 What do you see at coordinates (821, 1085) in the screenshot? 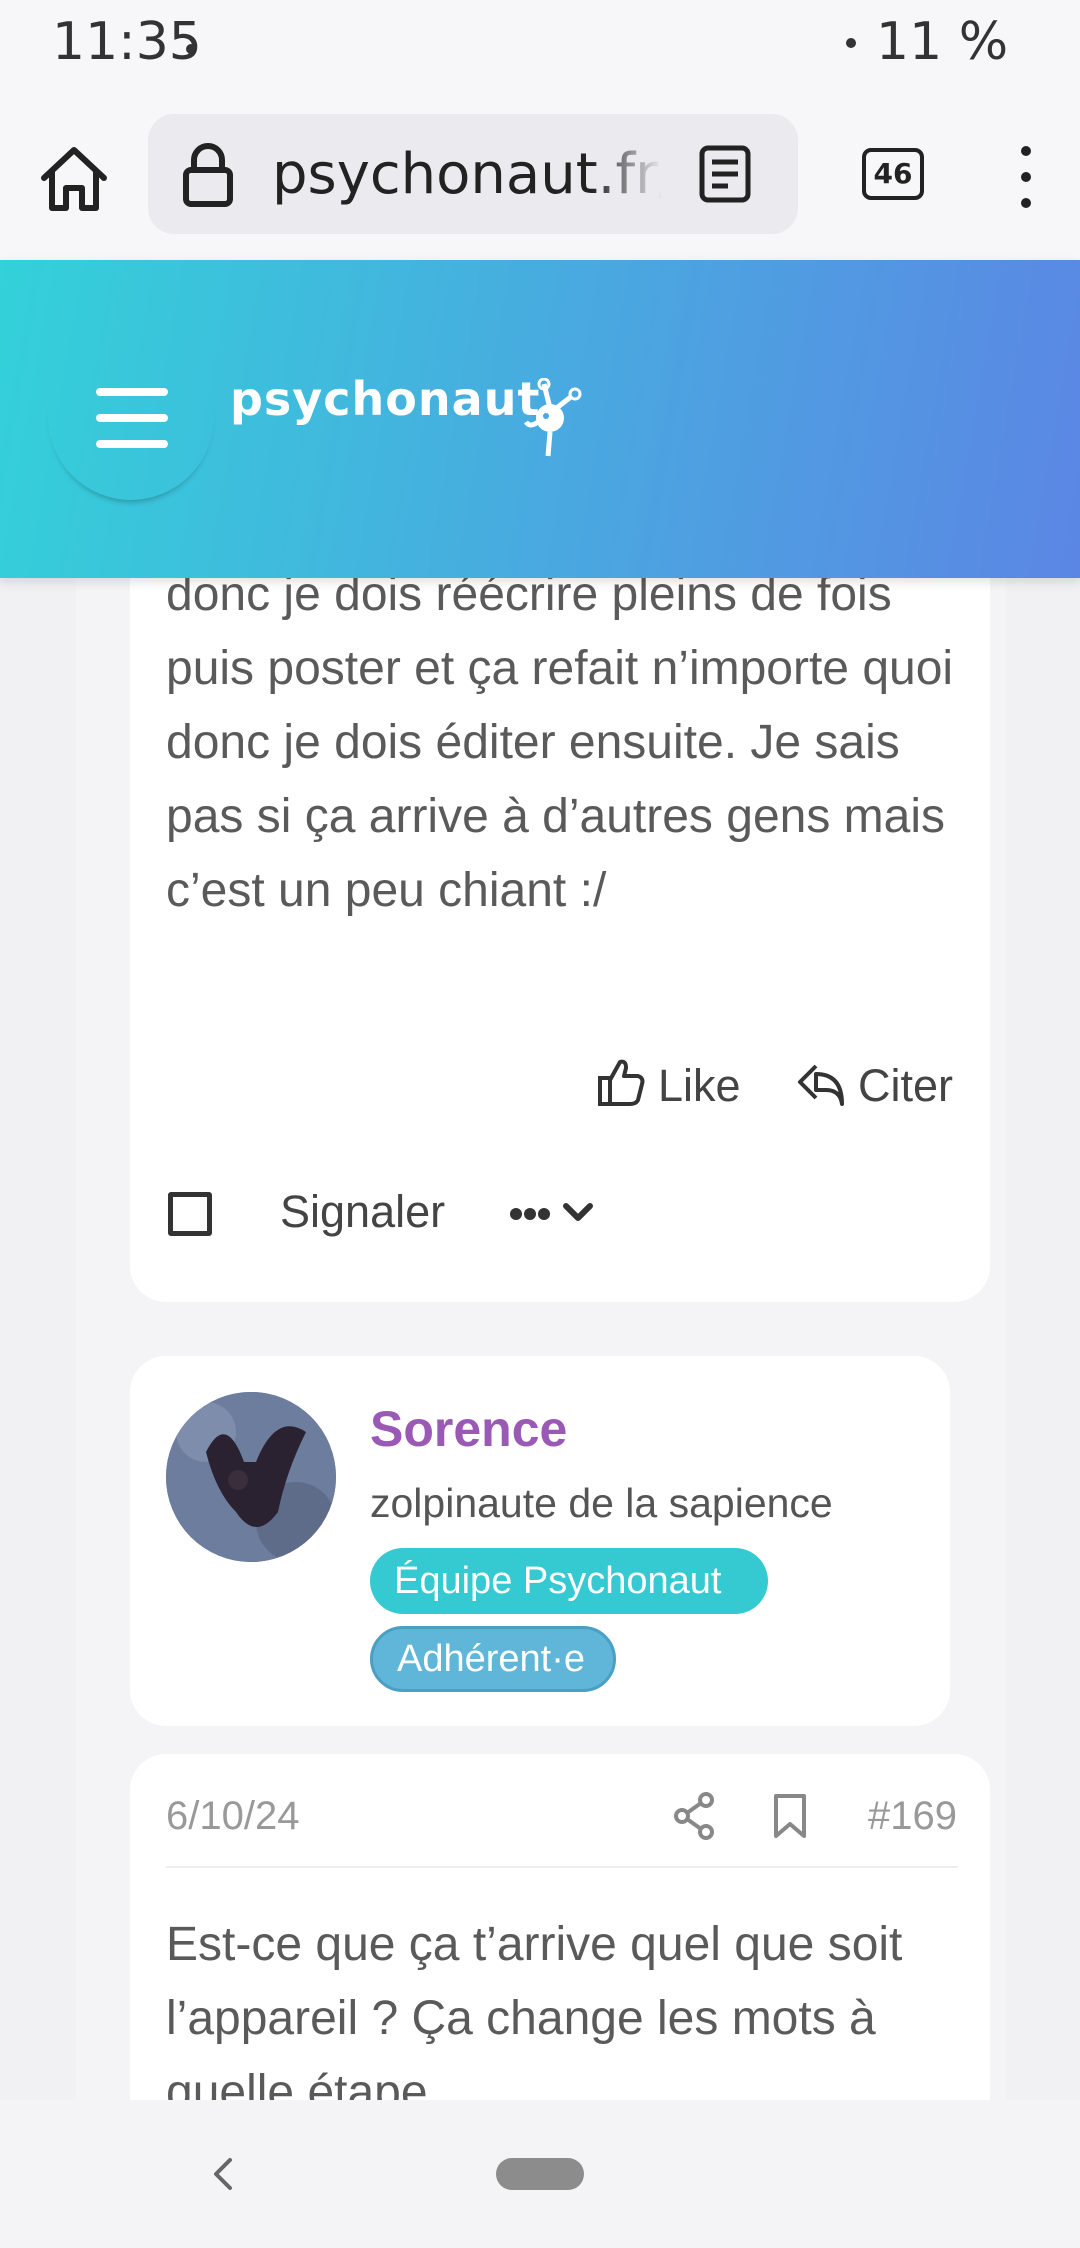
I see `reply-icon` at bounding box center [821, 1085].